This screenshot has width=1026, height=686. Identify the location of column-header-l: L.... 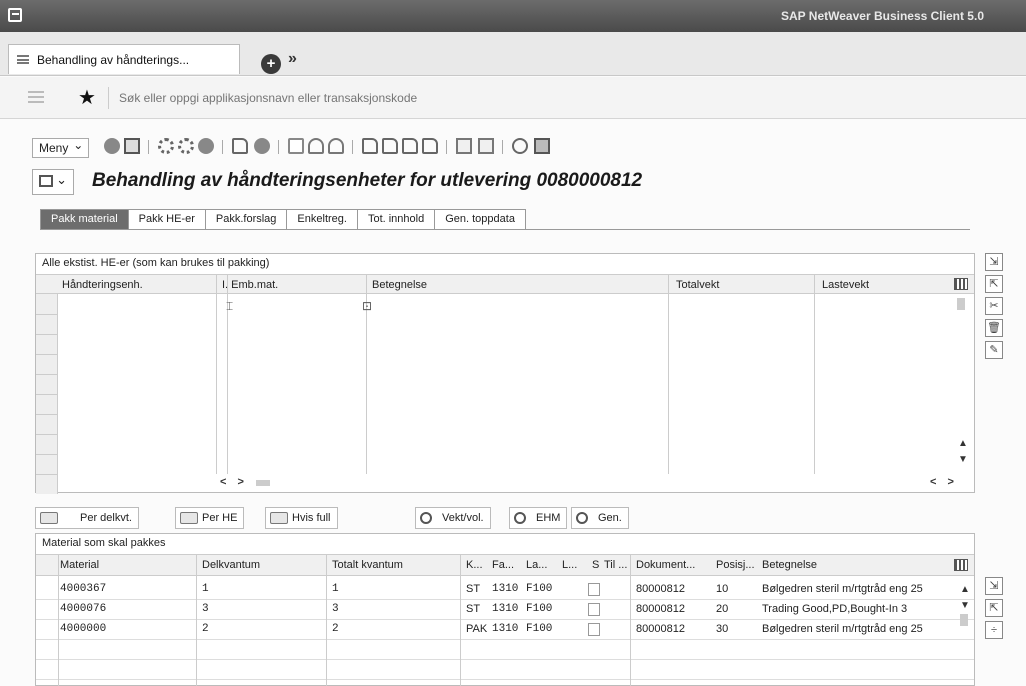
(569, 565).